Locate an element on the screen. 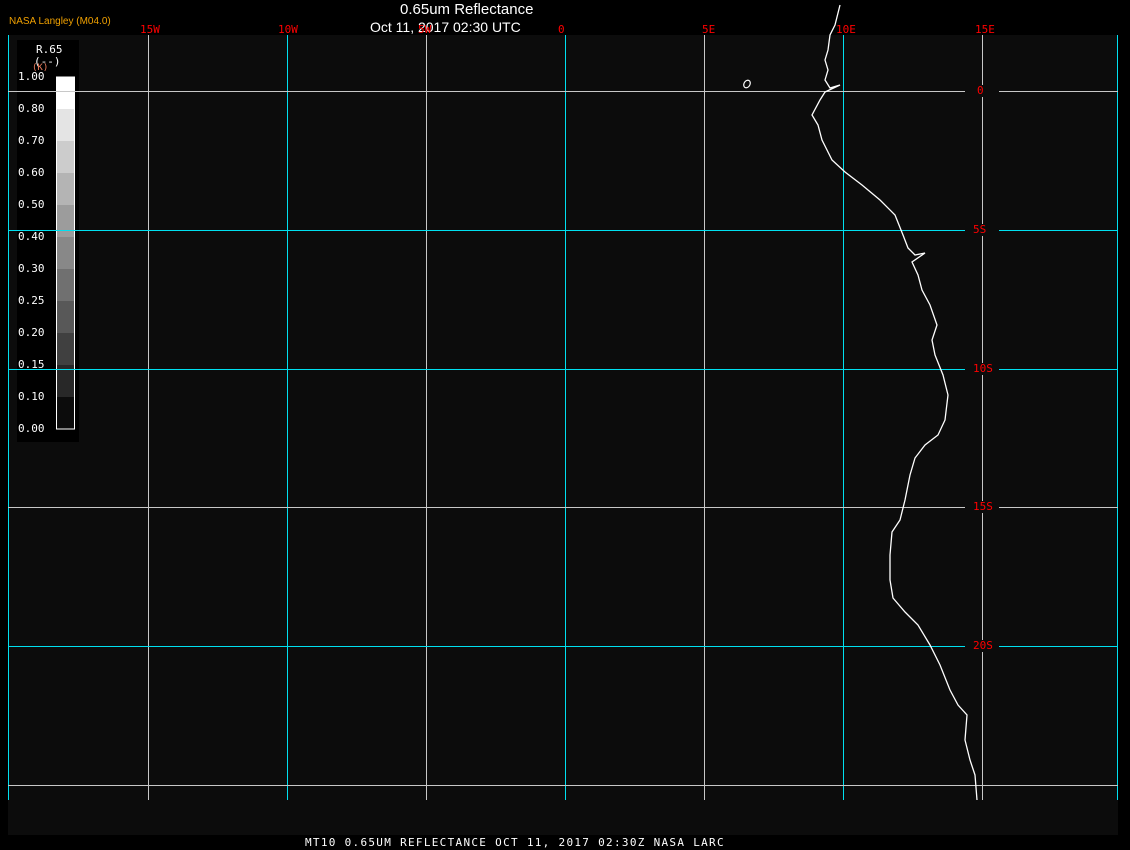  longitude-label: 15E is located at coordinates (985, 29).